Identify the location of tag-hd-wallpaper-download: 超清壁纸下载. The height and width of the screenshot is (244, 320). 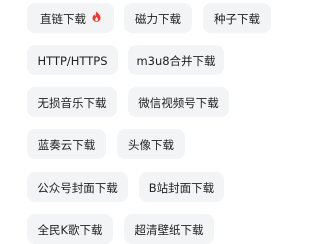
(169, 229).